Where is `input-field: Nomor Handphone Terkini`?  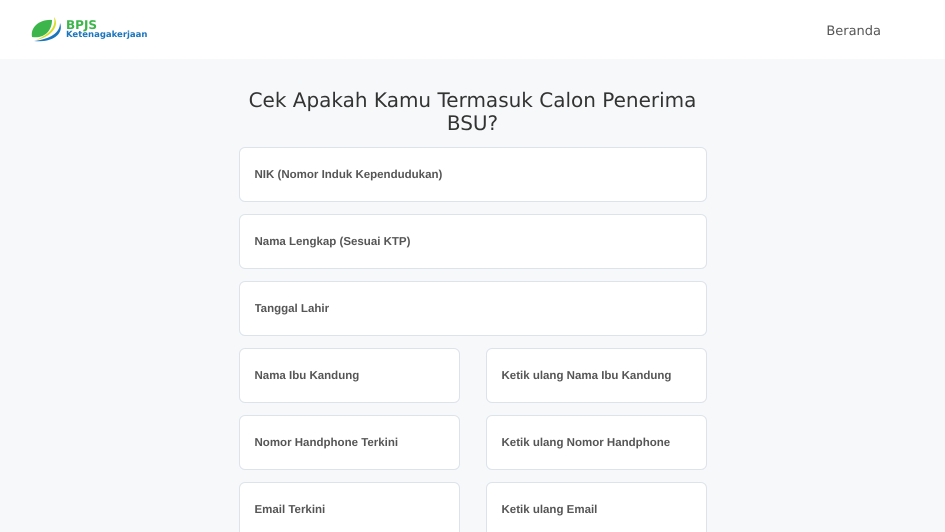 input-field: Nomor Handphone Terkini is located at coordinates (349, 442).